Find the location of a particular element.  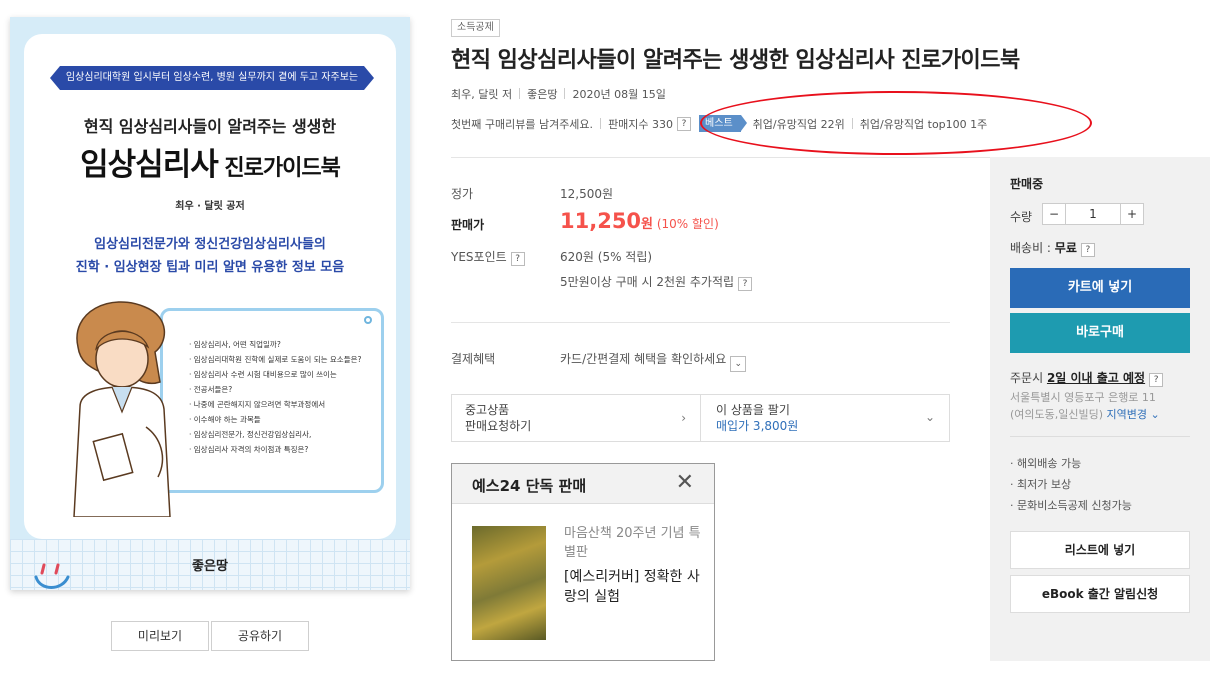

feature-item: 해외배송 가능 is located at coordinates (1071, 463).